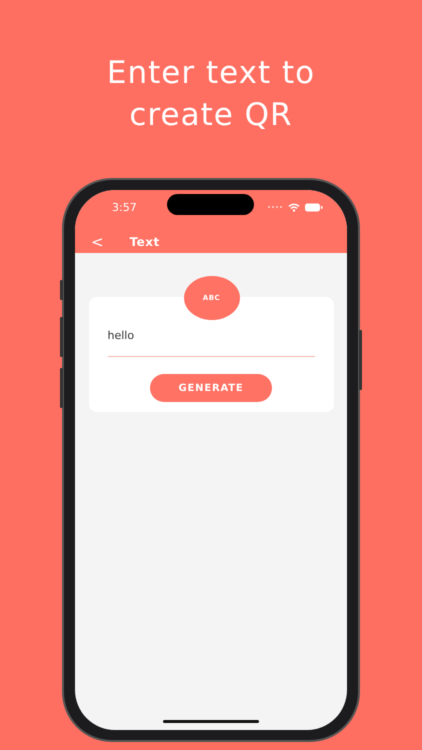  I want to click on battery-icon, so click(314, 207).